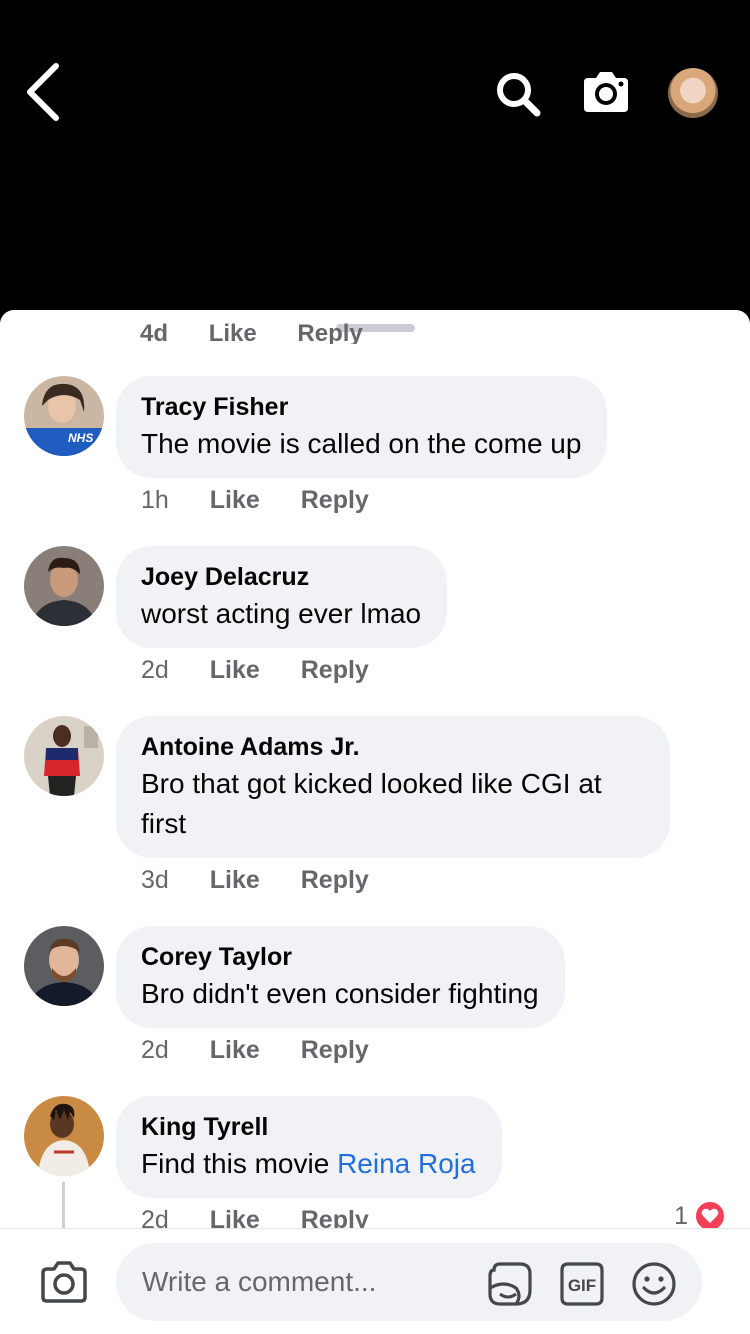 The height and width of the screenshot is (1334, 750). Describe the element at coordinates (282, 597) in the screenshot. I see `comment-bubble: Joey Delacruz worst acting ever lmao` at that location.